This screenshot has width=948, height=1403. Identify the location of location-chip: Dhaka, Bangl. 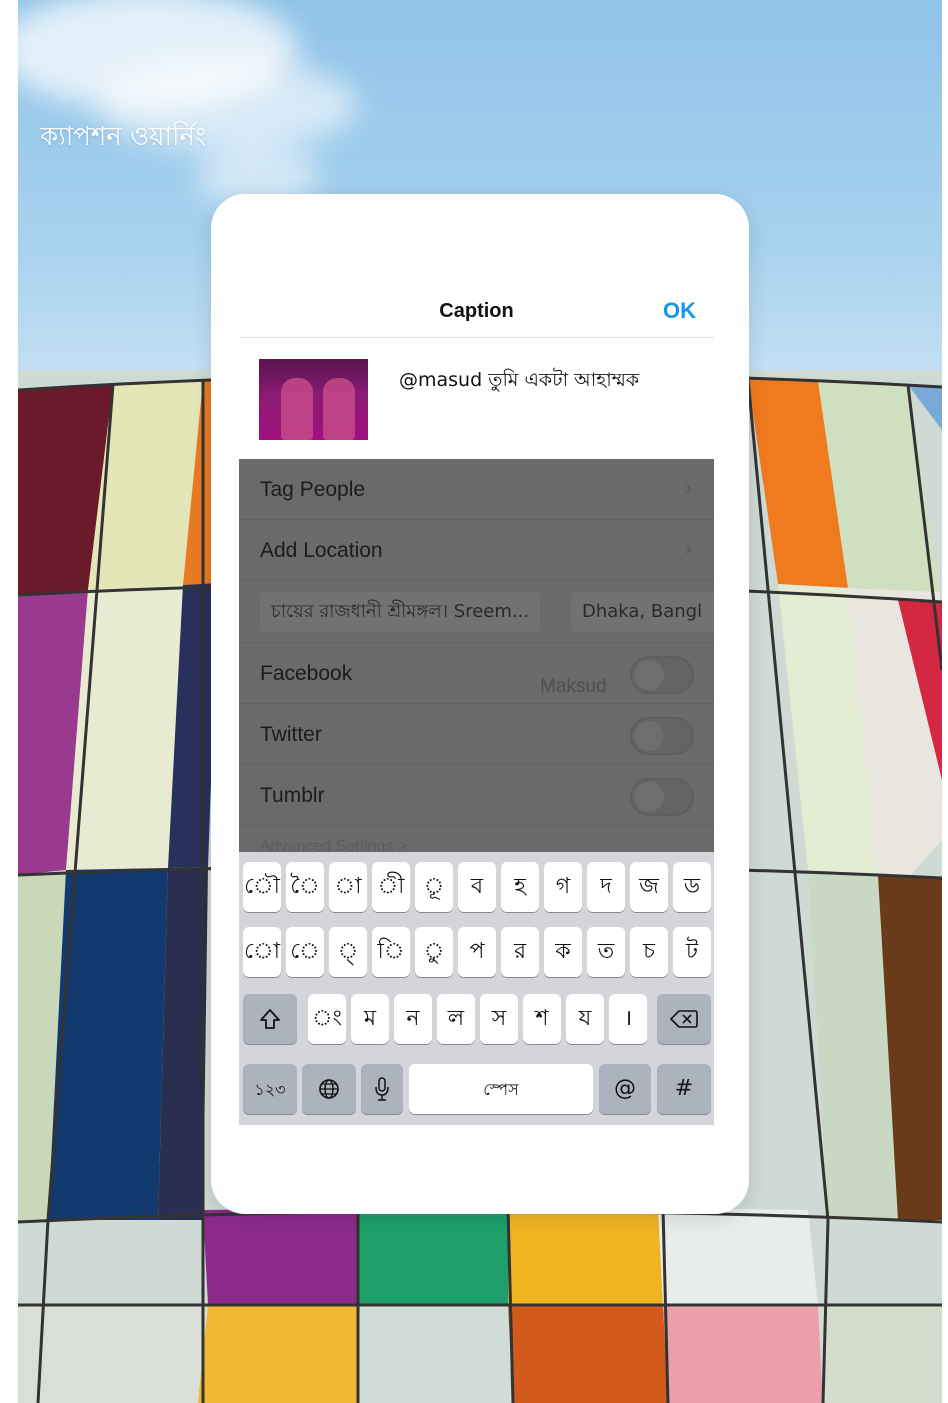
(642, 612).